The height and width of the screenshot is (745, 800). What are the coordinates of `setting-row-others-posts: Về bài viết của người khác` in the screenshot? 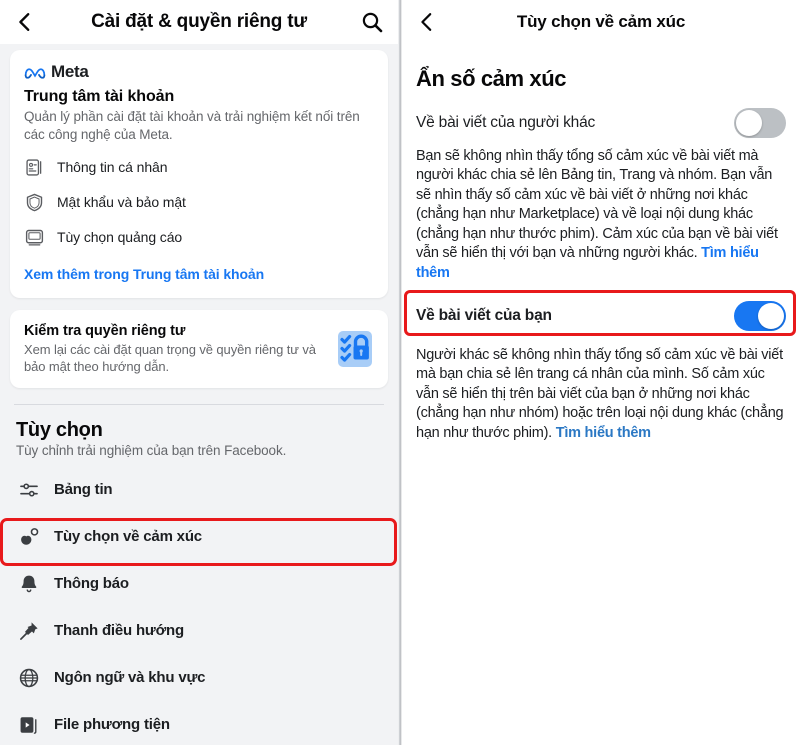 It's located at (601, 123).